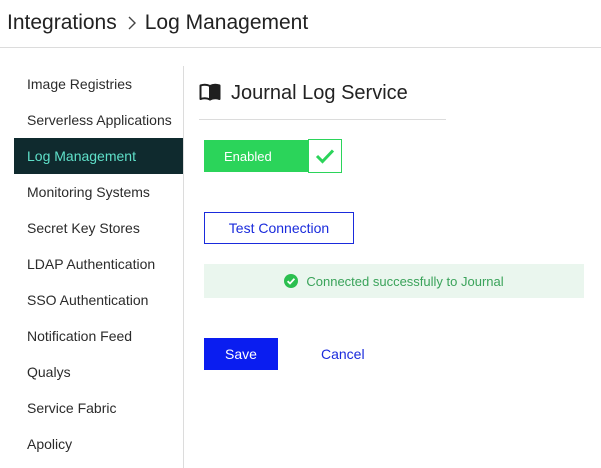 Image resolution: width=601 pixels, height=468 pixels. I want to click on connection-status-banner: Connected successfully to Journal, so click(394, 281).